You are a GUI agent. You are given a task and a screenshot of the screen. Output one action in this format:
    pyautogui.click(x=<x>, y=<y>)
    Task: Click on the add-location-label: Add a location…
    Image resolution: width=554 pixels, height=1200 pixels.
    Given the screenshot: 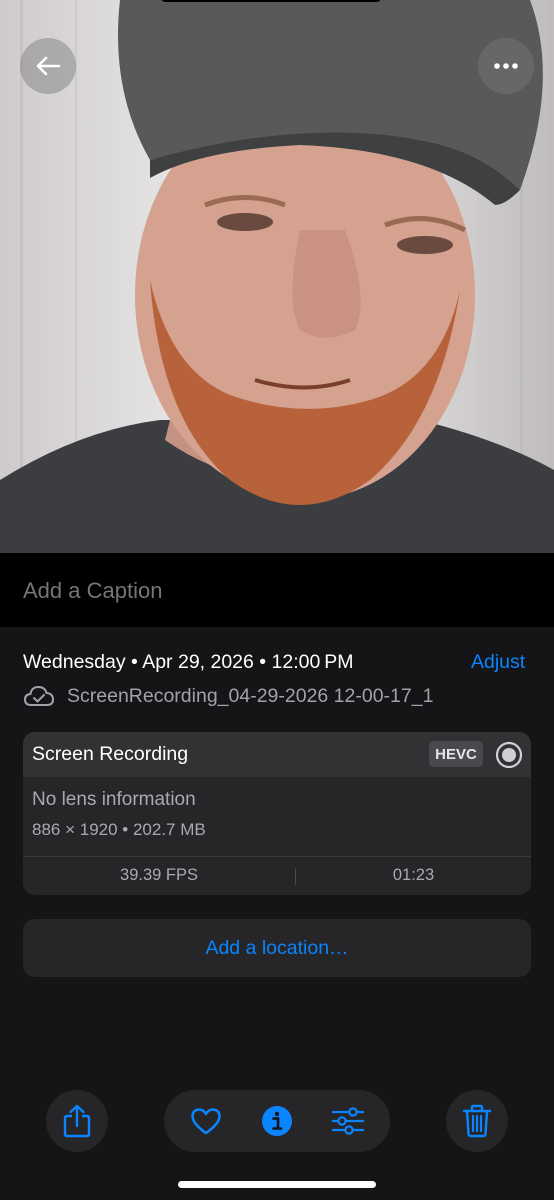 What is the action you would take?
    pyautogui.click(x=277, y=947)
    